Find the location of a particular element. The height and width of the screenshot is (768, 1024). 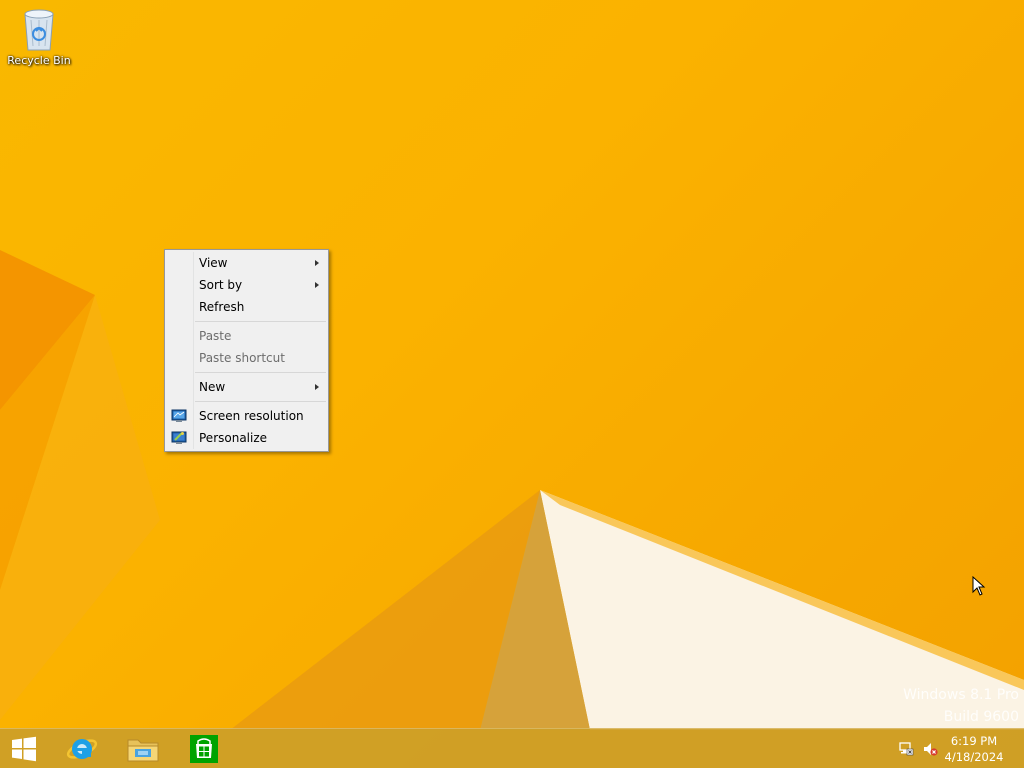

taskbar-windows-store is located at coordinates (204, 748).